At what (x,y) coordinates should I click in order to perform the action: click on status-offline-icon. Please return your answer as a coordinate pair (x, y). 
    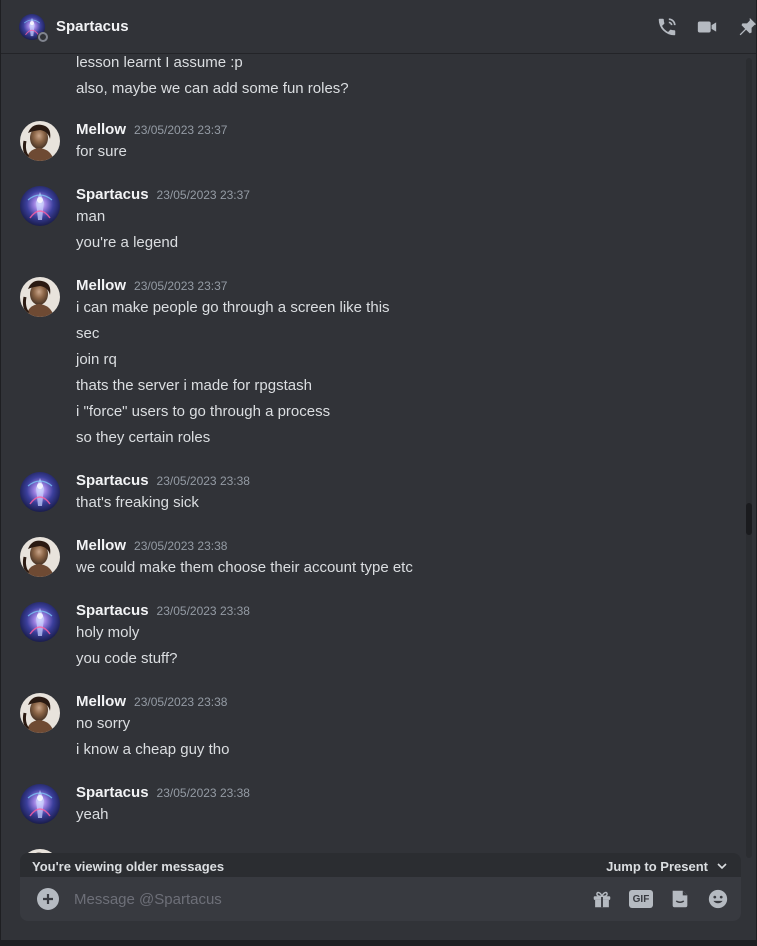
    Looking at the image, I should click on (42, 37).